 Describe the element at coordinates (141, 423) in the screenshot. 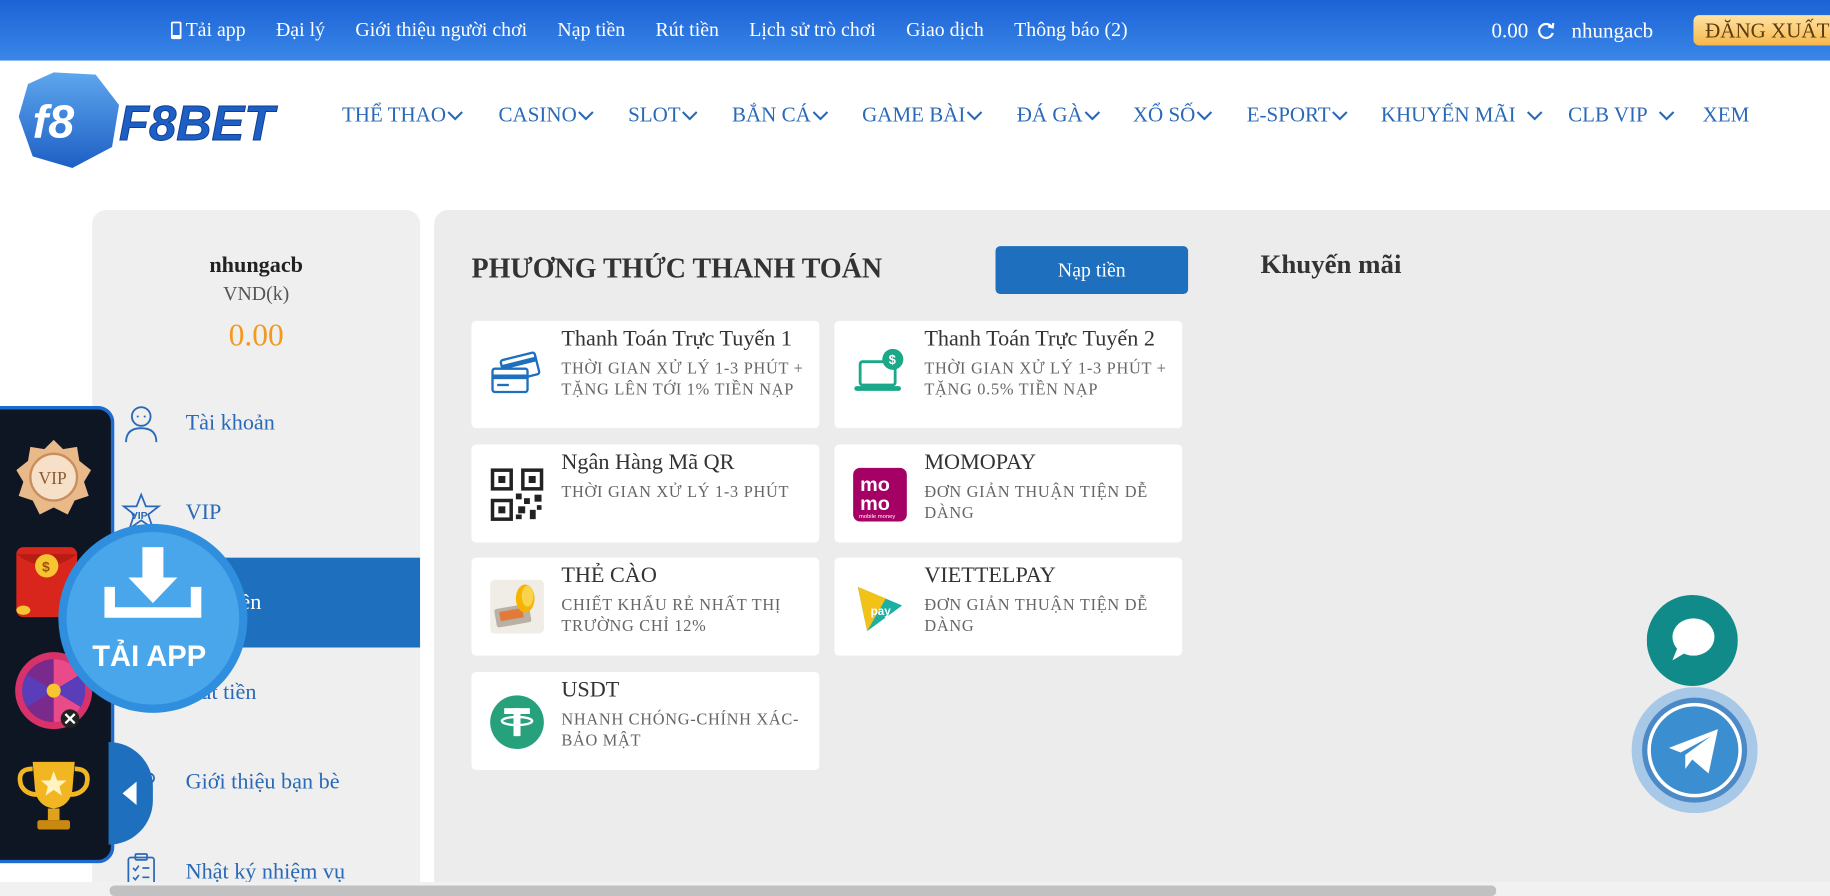

I see `user-icon` at that location.